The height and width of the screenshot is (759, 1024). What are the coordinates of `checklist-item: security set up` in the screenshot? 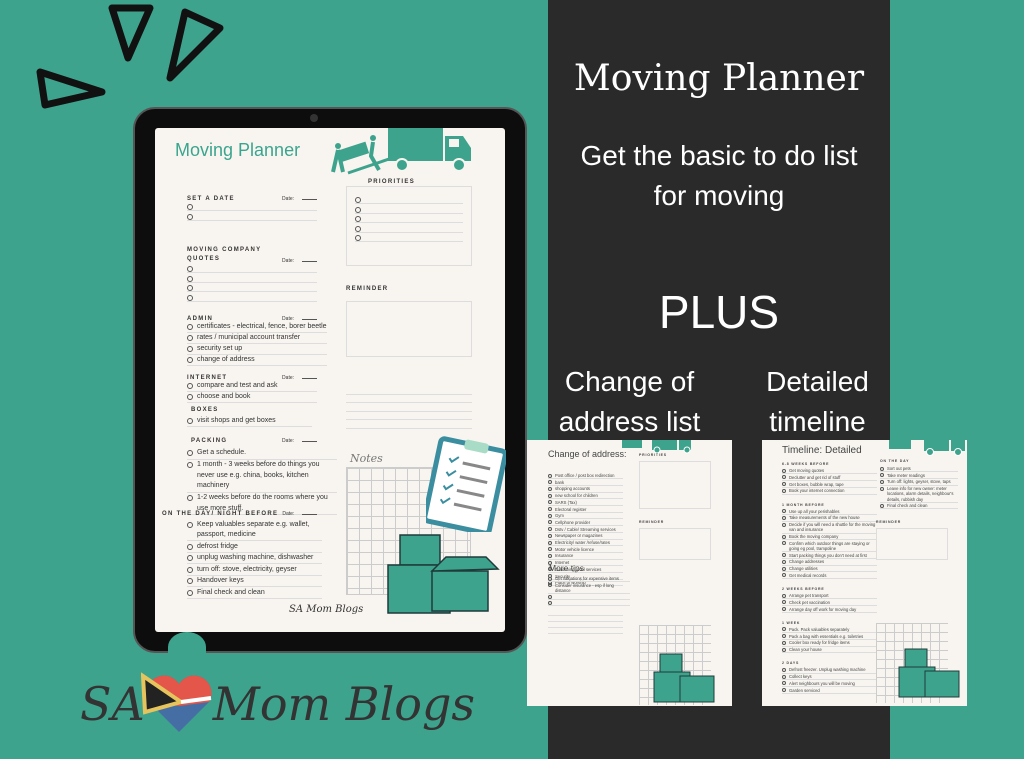 It's located at (257, 349).